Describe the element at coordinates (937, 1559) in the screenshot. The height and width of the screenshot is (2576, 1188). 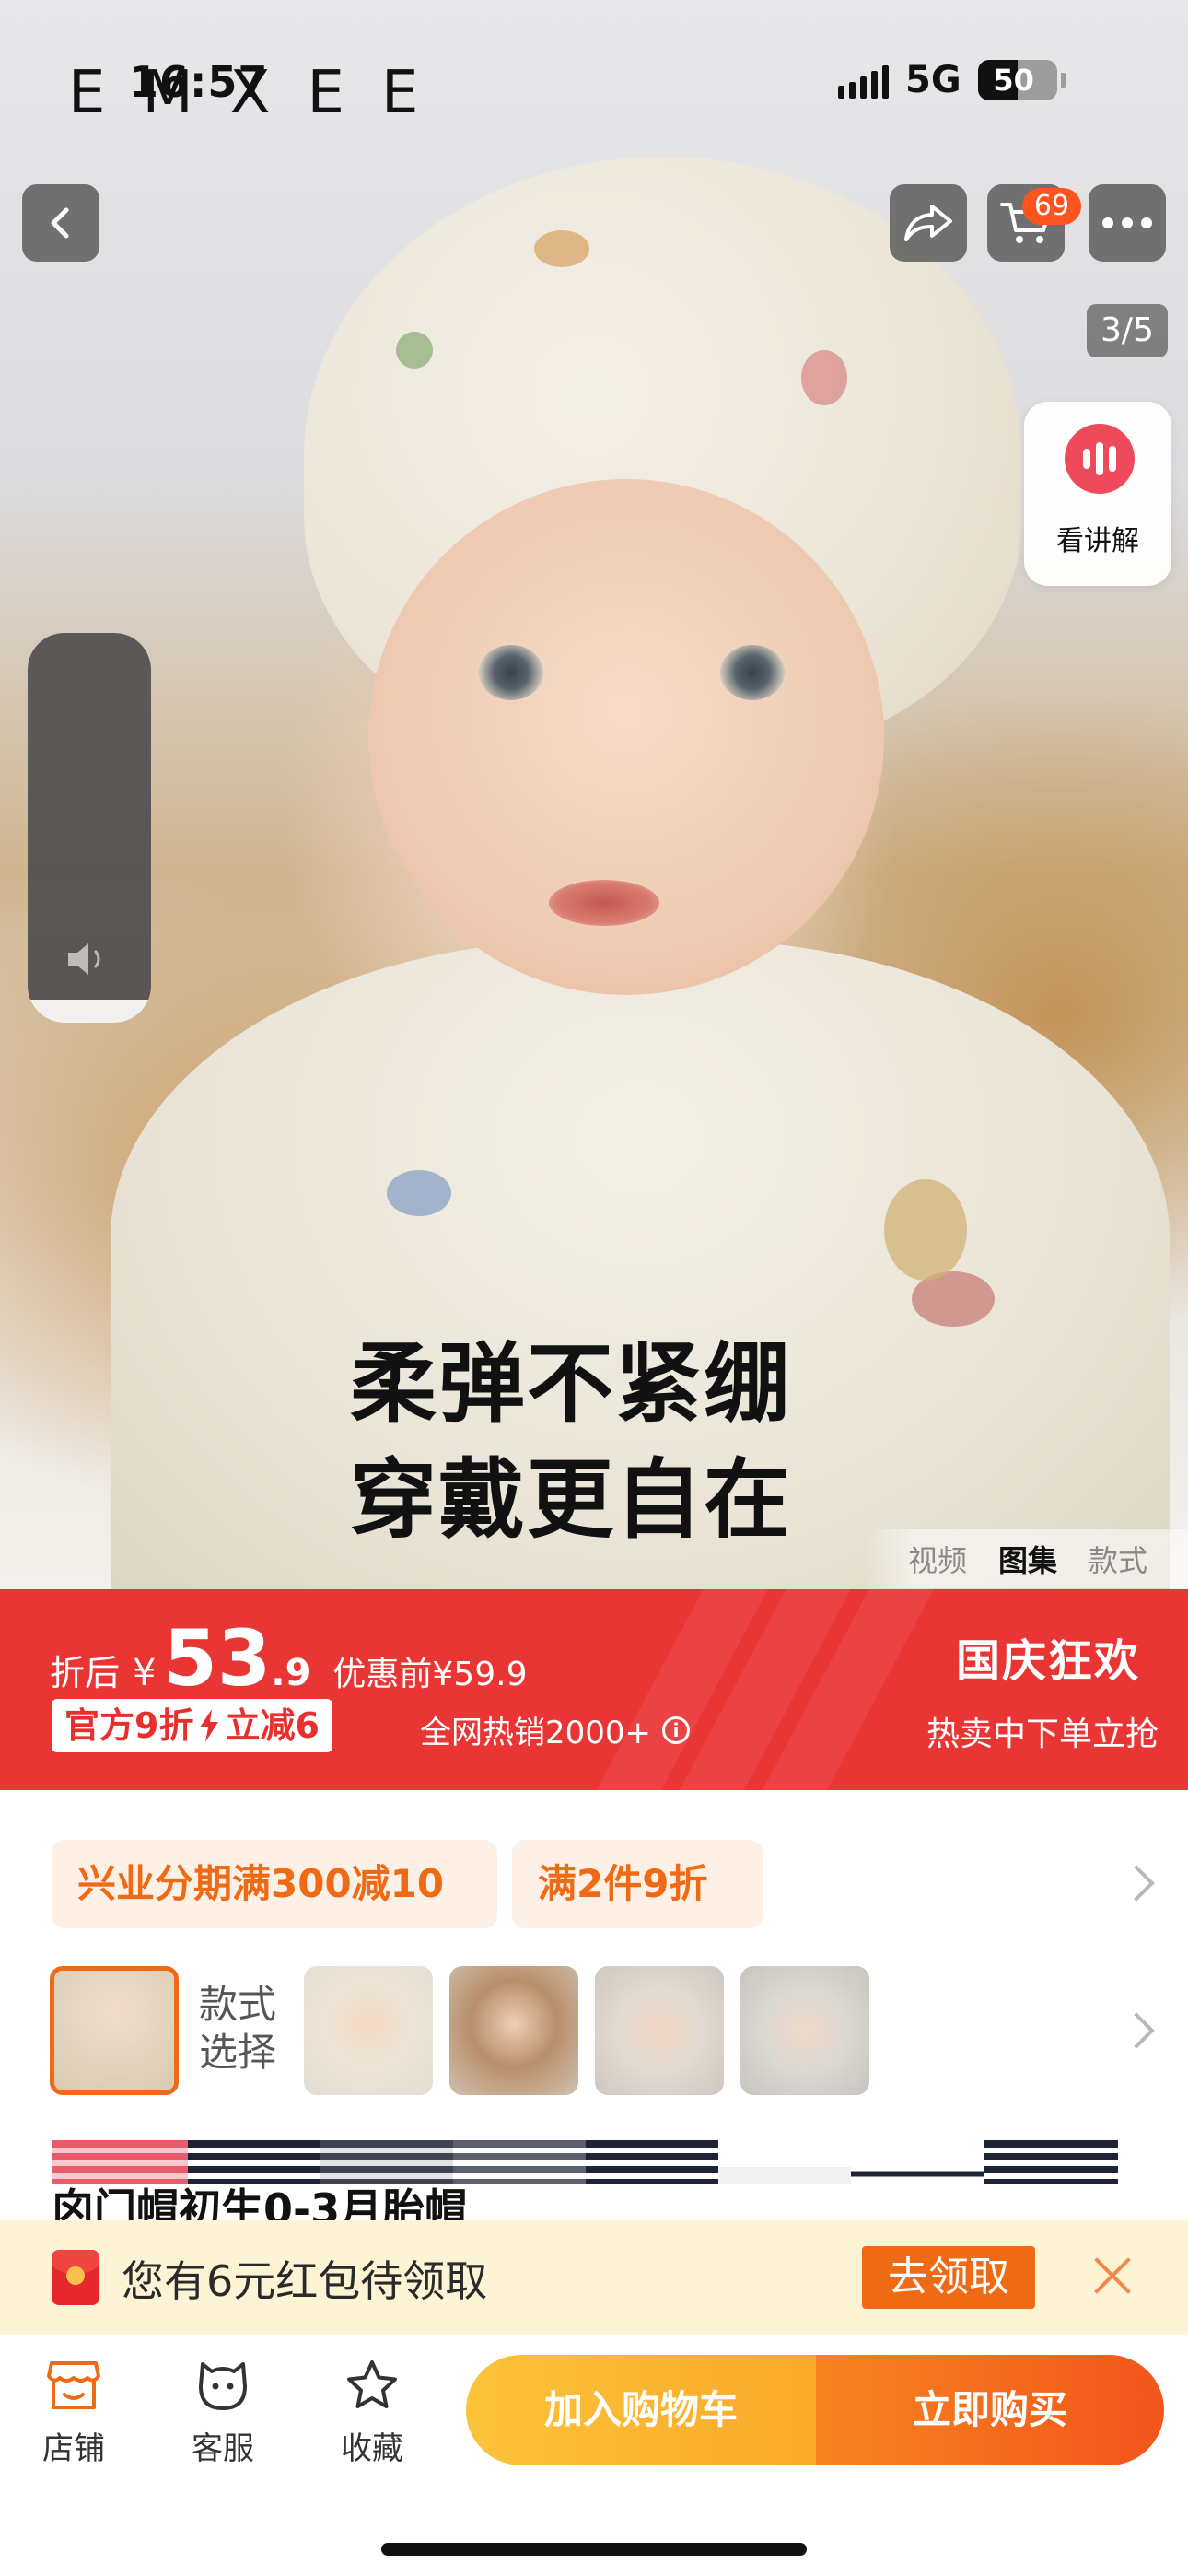
I see `tab-video: 视频` at that location.